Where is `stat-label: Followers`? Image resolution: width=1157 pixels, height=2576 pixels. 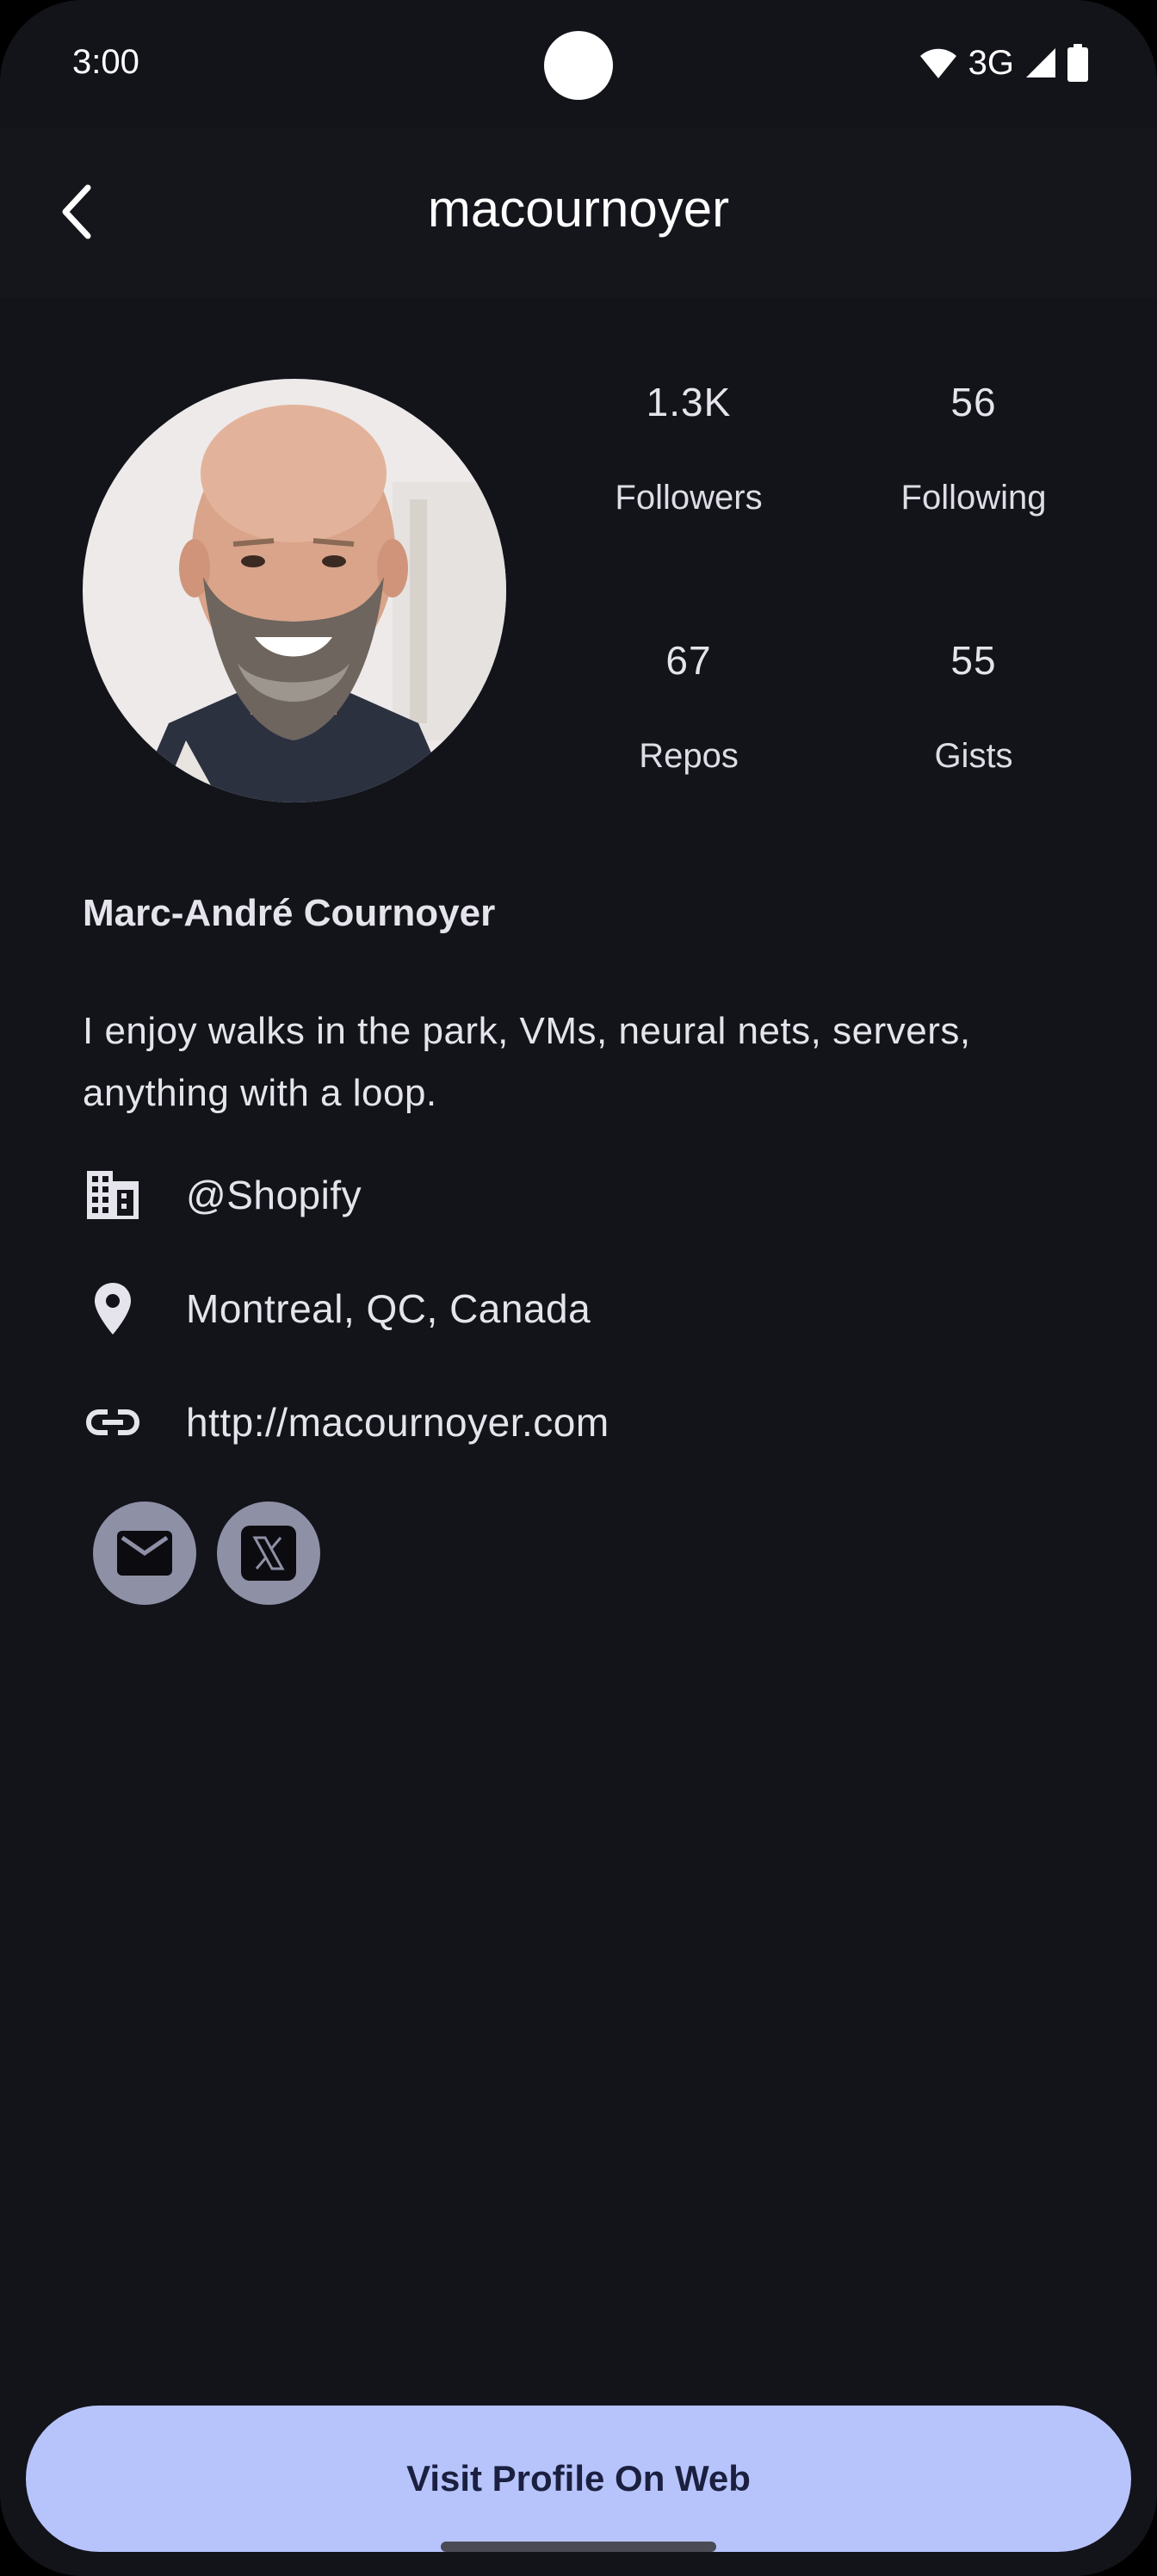 stat-label: Followers is located at coordinates (689, 498).